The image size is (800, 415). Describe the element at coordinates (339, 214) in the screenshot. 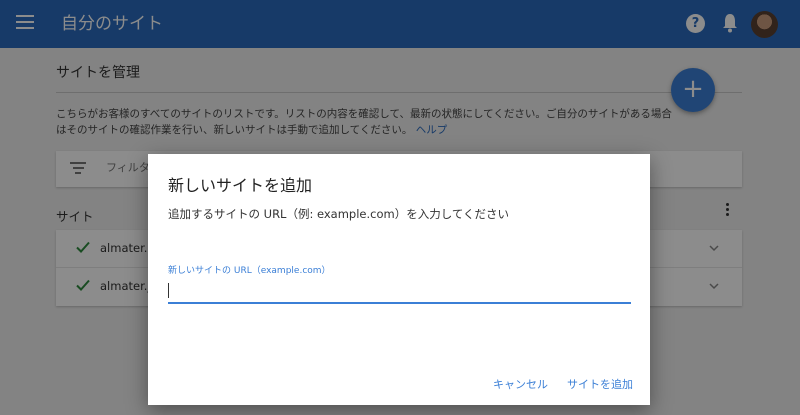

I see `dialog-instruction: 追加するサイトの URL（例: example.com）を入力してください` at that location.